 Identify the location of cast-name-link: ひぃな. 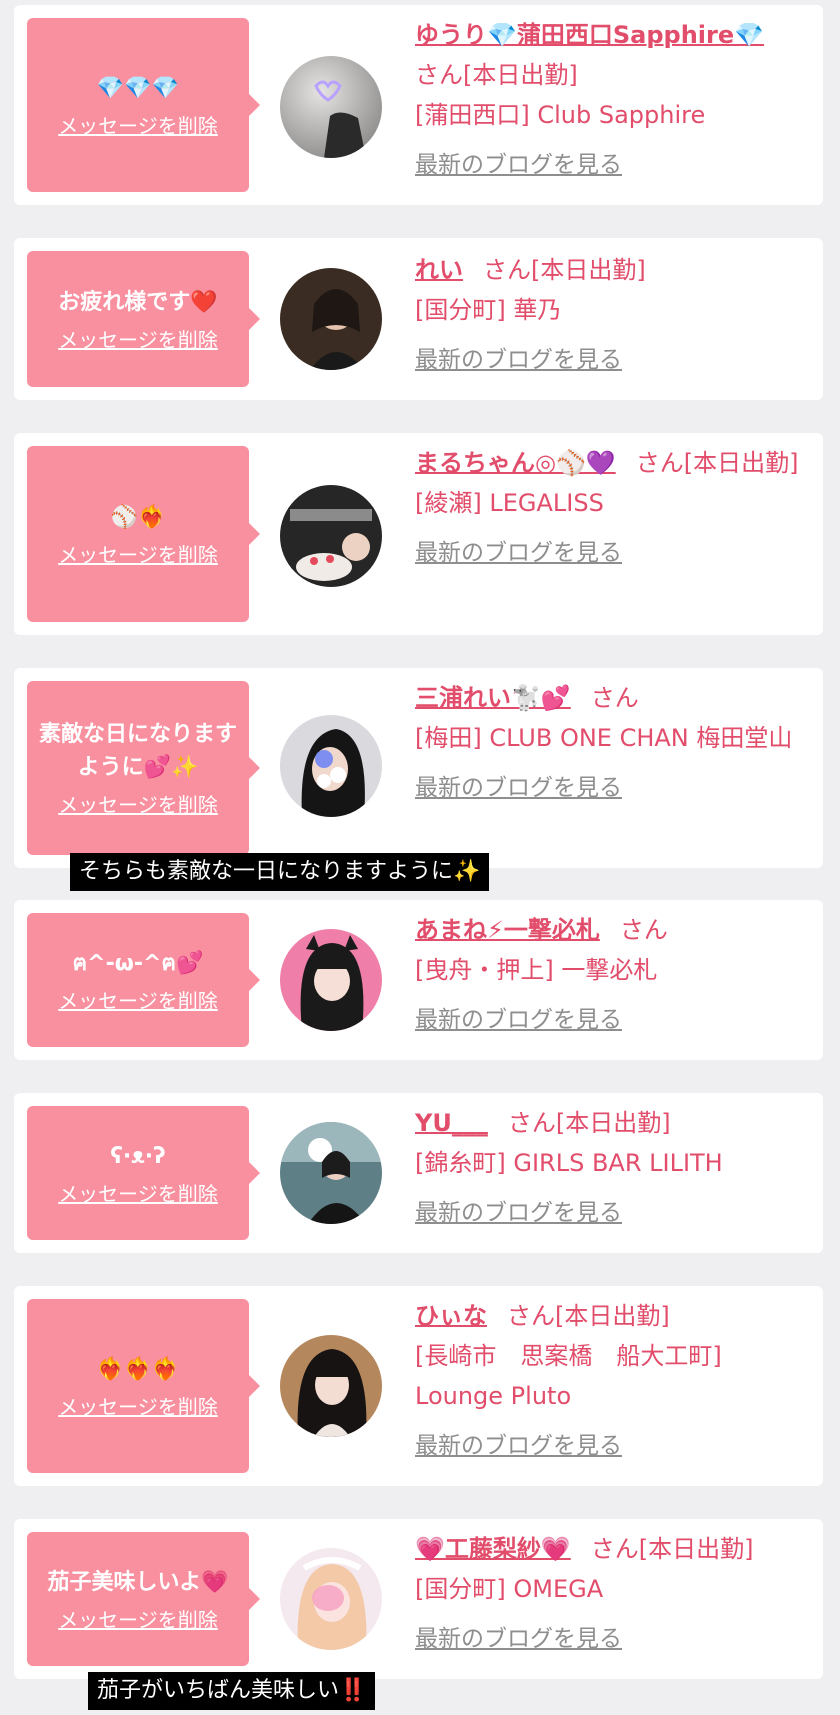
(451, 1316).